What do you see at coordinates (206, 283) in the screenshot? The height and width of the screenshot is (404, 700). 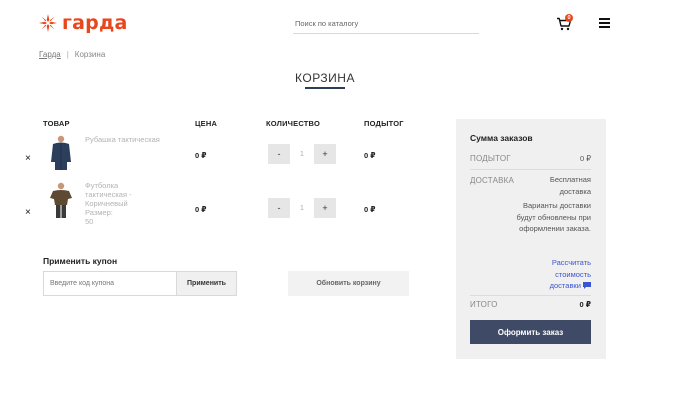 I see `apply-coupon-button: Применить` at bounding box center [206, 283].